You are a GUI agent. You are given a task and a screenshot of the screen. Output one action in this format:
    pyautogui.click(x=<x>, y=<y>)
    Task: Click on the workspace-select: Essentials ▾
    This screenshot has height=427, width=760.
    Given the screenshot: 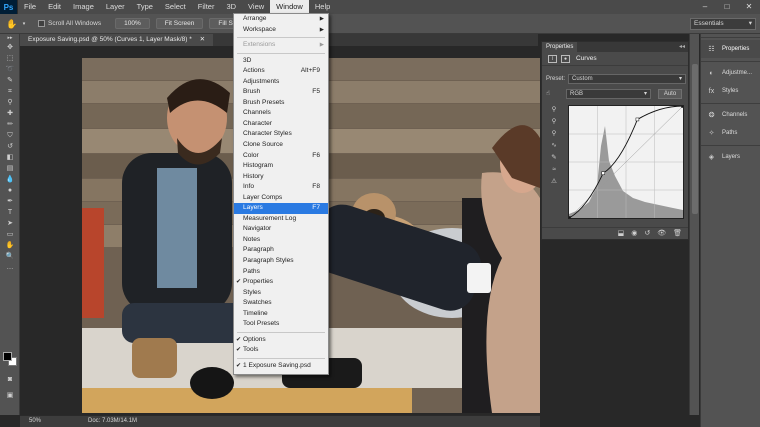 What is the action you would take?
    pyautogui.click(x=723, y=24)
    